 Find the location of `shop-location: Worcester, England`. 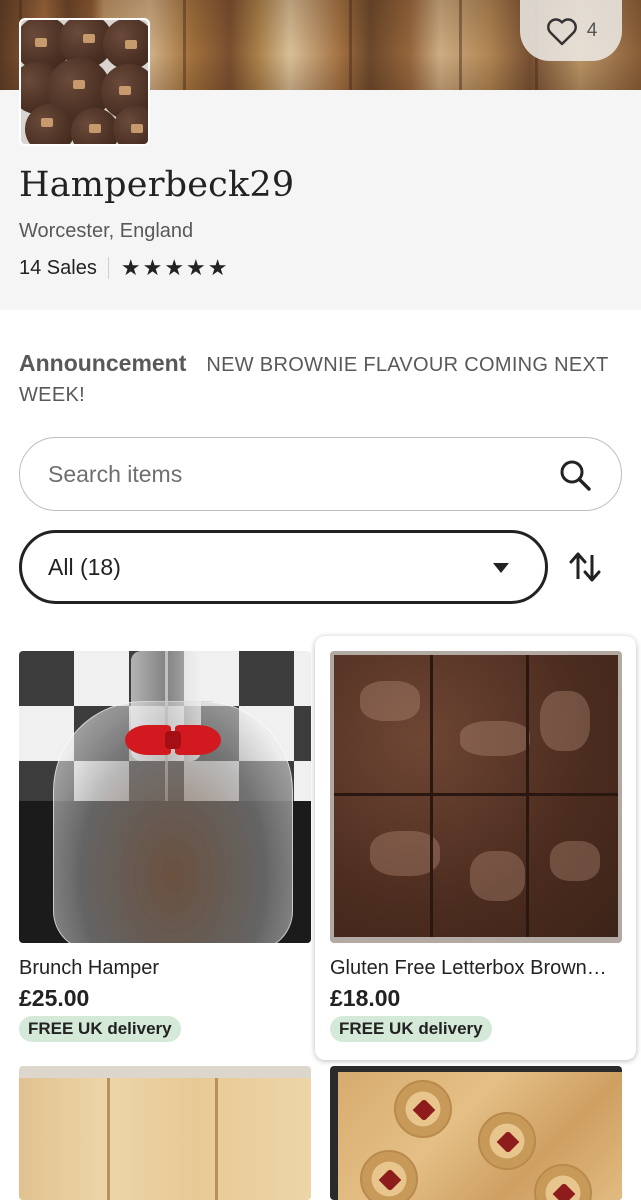

shop-location: Worcester, England is located at coordinates (106, 231).